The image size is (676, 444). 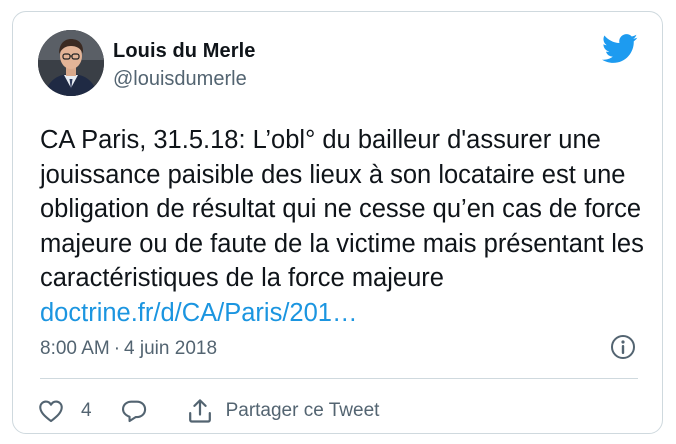 What do you see at coordinates (64, 411) in the screenshot?
I see `like-button: 4` at bounding box center [64, 411].